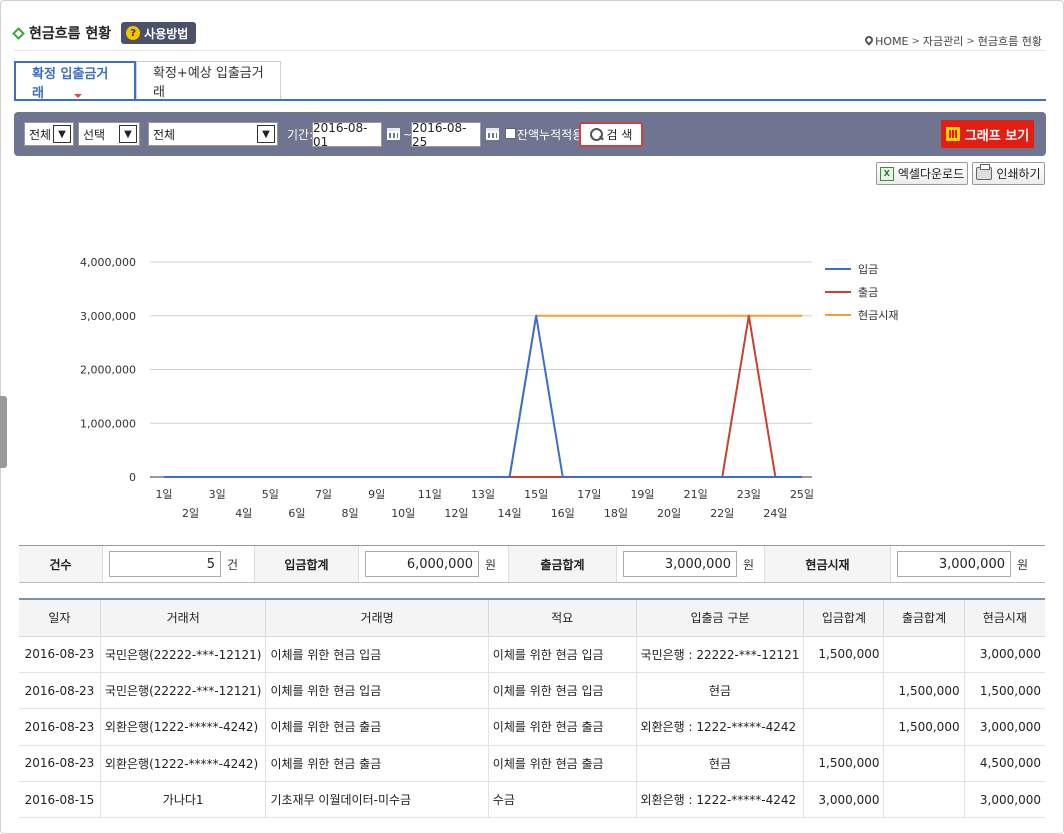 The height and width of the screenshot is (834, 1064). I want to click on breadcrumb-fund: 자금관리, so click(943, 41).